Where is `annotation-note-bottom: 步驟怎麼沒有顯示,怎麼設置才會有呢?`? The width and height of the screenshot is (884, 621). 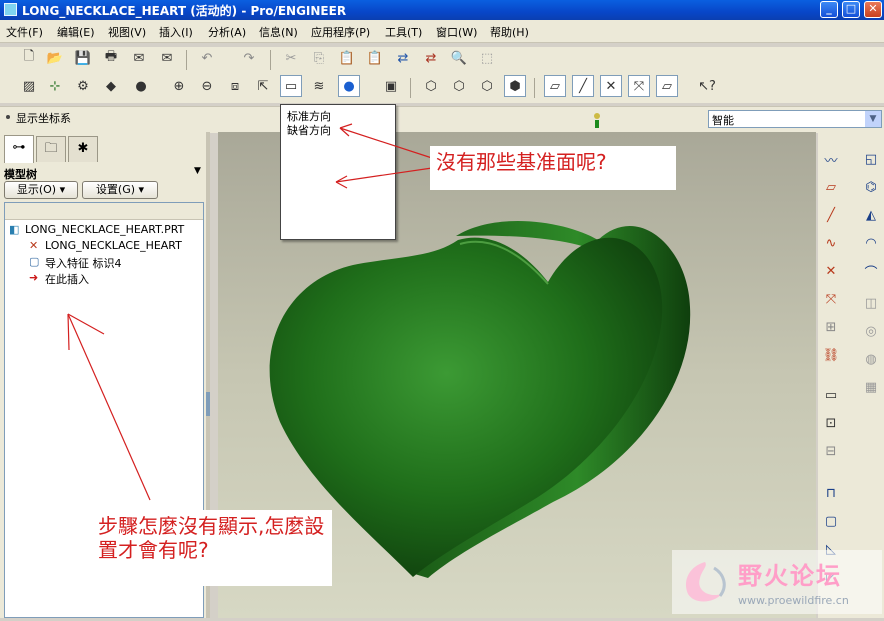
annotation-note-bottom: 步驟怎麼沒有顯示,怎麼設置才會有呢? is located at coordinates (212, 548).